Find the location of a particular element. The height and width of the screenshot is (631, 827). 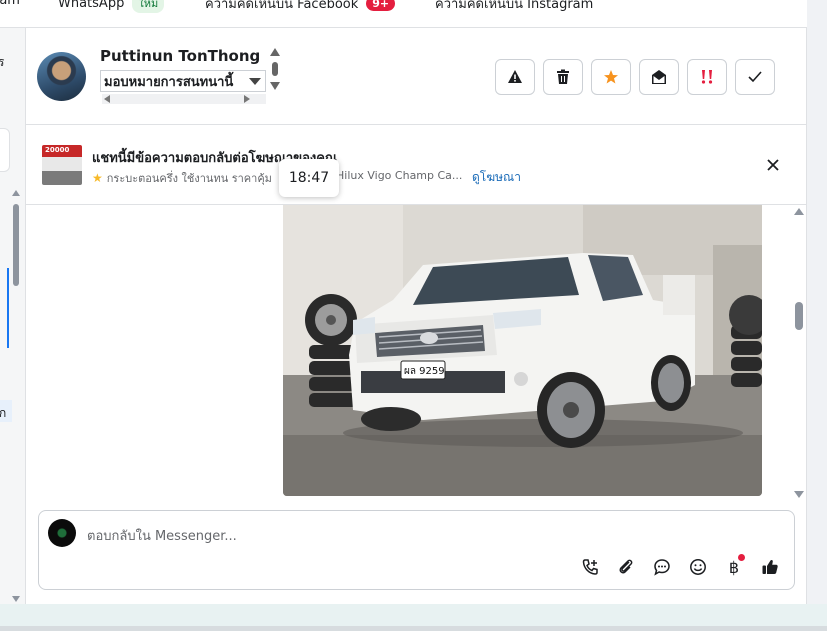

phone-plus-icon is located at coordinates (590, 567).